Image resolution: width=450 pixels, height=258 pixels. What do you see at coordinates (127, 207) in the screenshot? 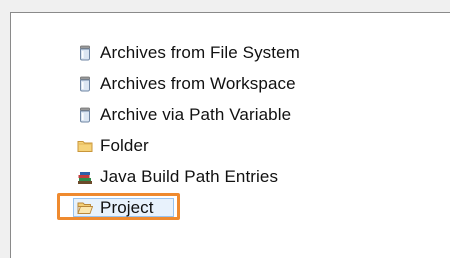
I see `tree-item-label: Project` at bounding box center [127, 207].